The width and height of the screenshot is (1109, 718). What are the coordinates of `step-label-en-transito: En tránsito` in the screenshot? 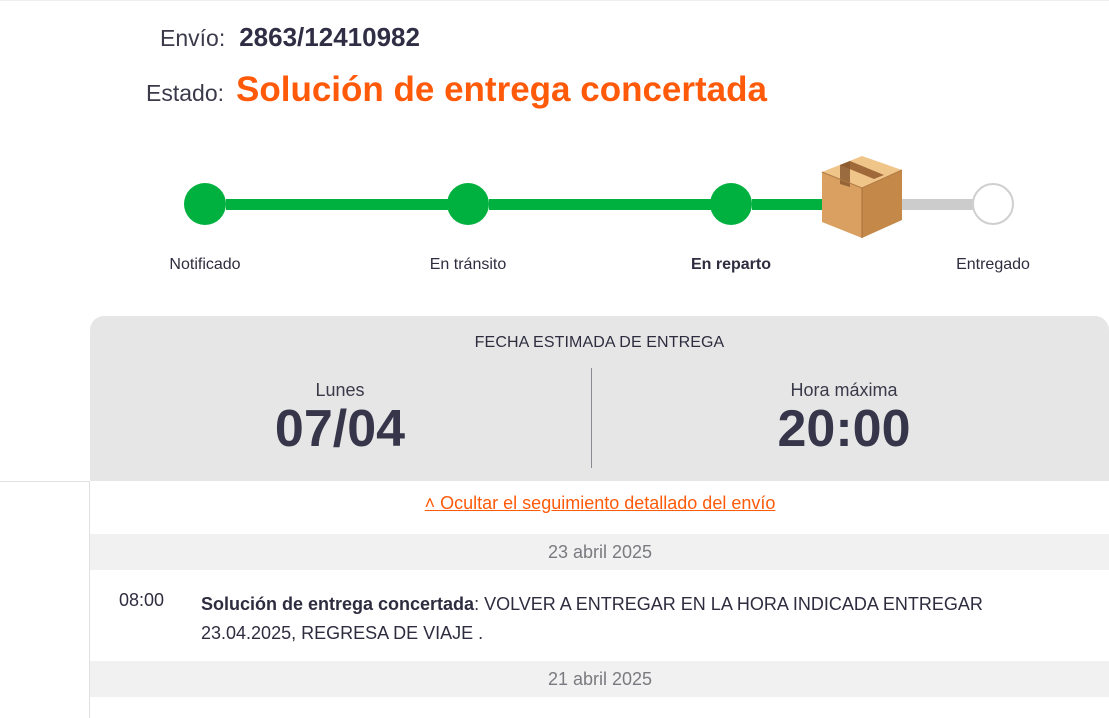 It's located at (468, 264).